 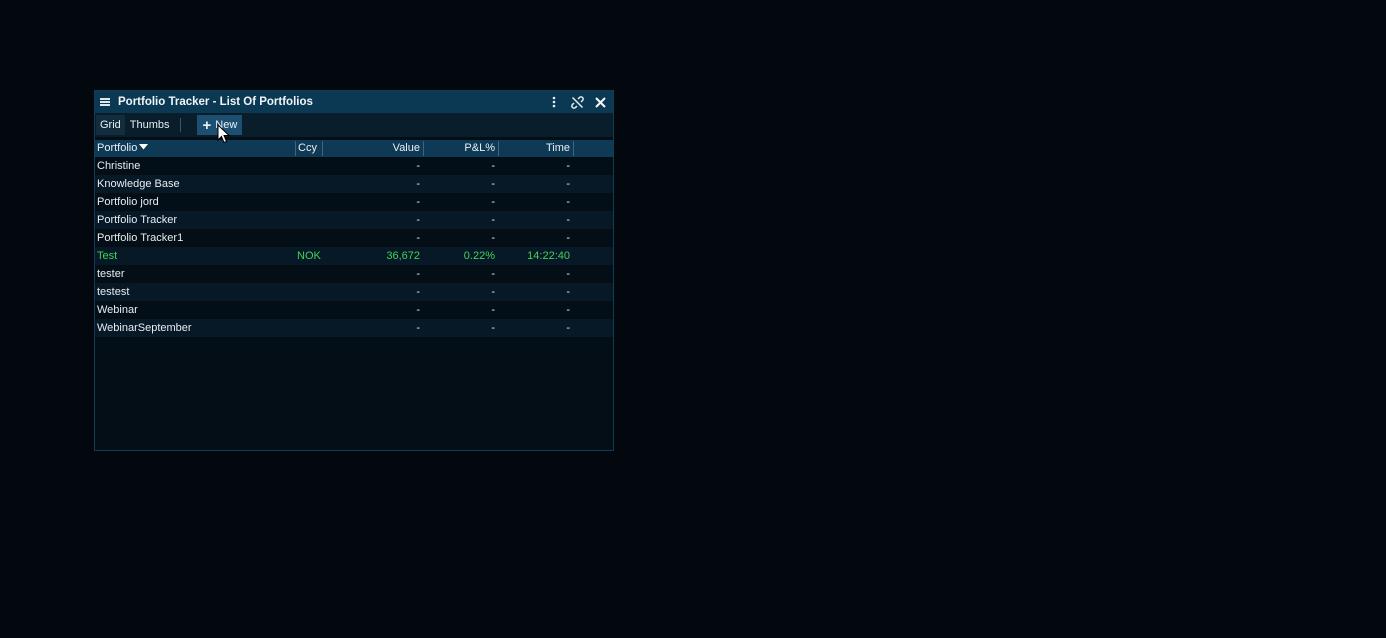 I want to click on column-header-value: Value, so click(x=406, y=148).